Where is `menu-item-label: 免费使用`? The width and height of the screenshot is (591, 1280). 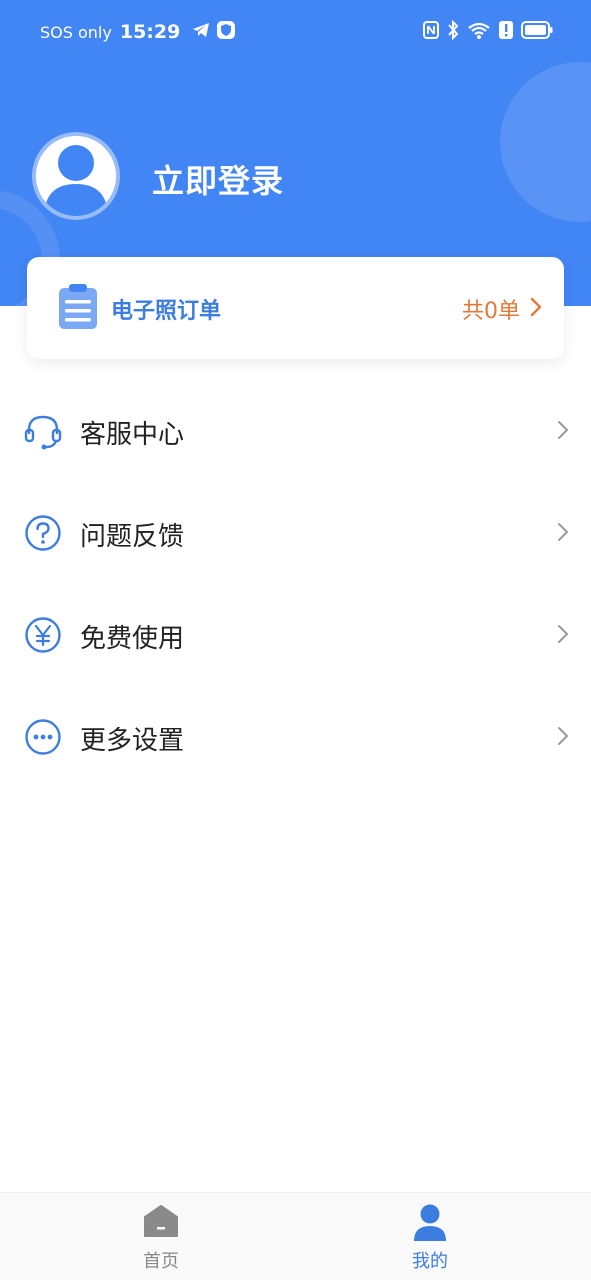
menu-item-label: 免费使用 is located at coordinates (132, 639).